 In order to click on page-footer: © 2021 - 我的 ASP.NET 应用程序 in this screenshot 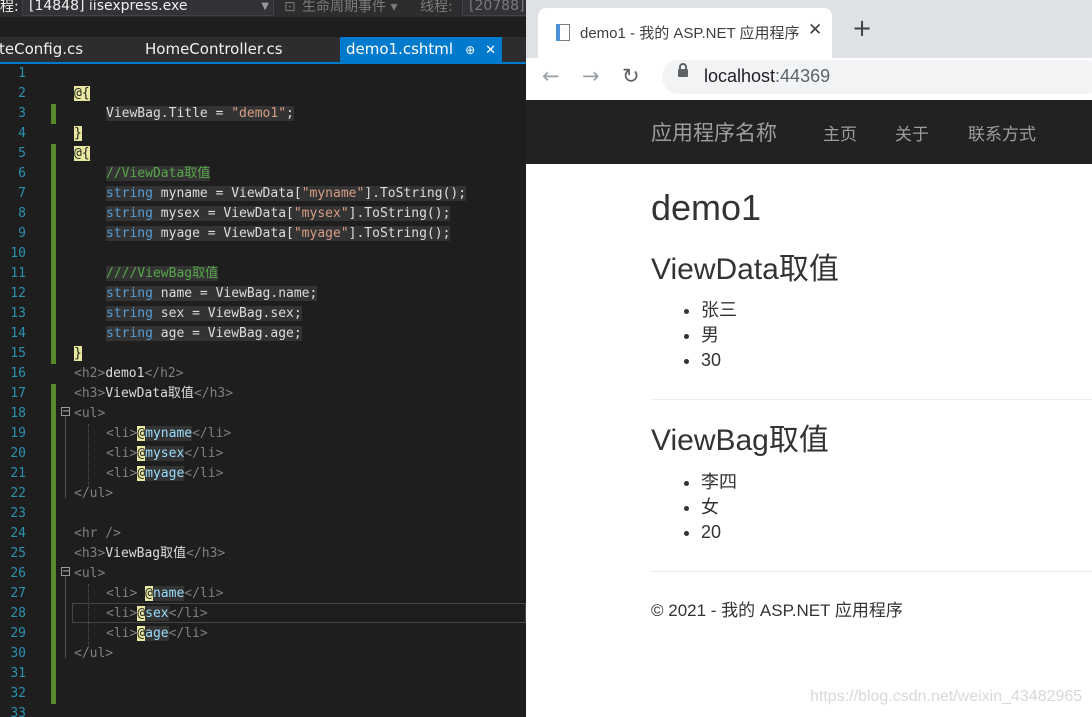, I will do `click(777, 610)`.